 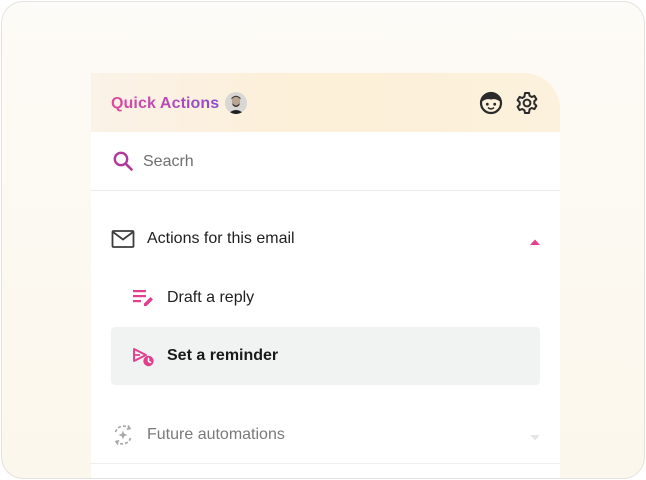 I want to click on section-label: Future automations, so click(x=216, y=434).